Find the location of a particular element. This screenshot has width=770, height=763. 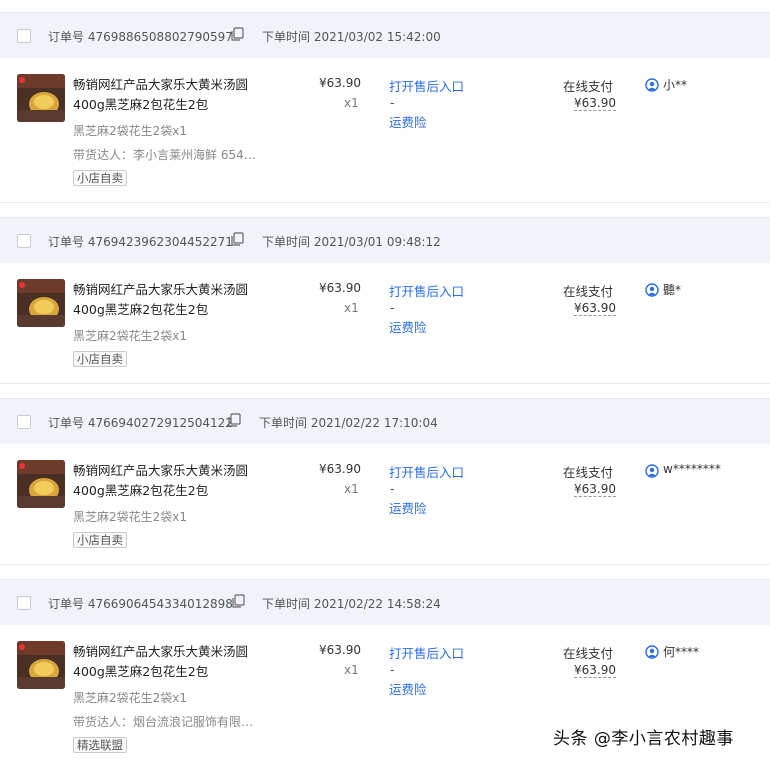

order-time-value: 2021/03/02 15:42:00 is located at coordinates (377, 37).